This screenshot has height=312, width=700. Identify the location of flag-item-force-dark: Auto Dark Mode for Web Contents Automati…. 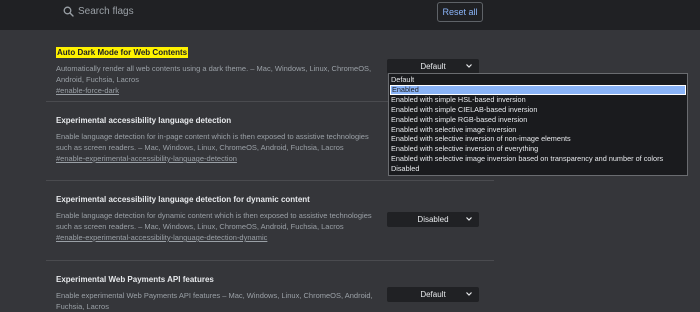
(221, 69).